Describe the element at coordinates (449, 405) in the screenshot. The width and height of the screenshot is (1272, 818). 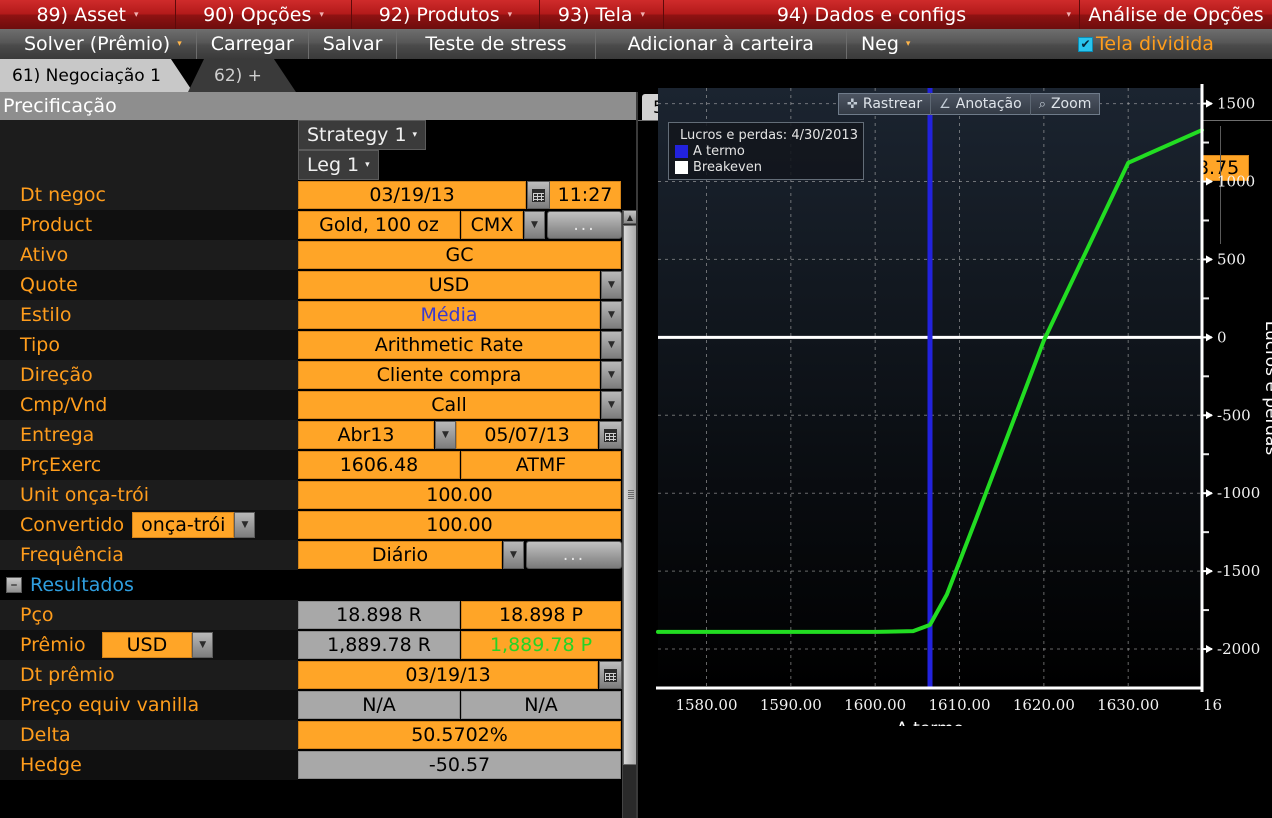
I see `cmp-vnd-input: Call` at that location.